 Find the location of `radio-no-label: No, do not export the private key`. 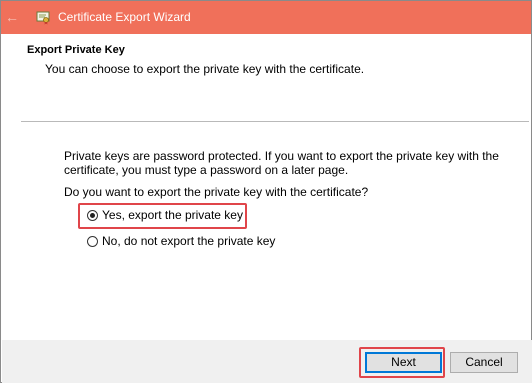

radio-no-label: No, do not export the private key is located at coordinates (189, 241).